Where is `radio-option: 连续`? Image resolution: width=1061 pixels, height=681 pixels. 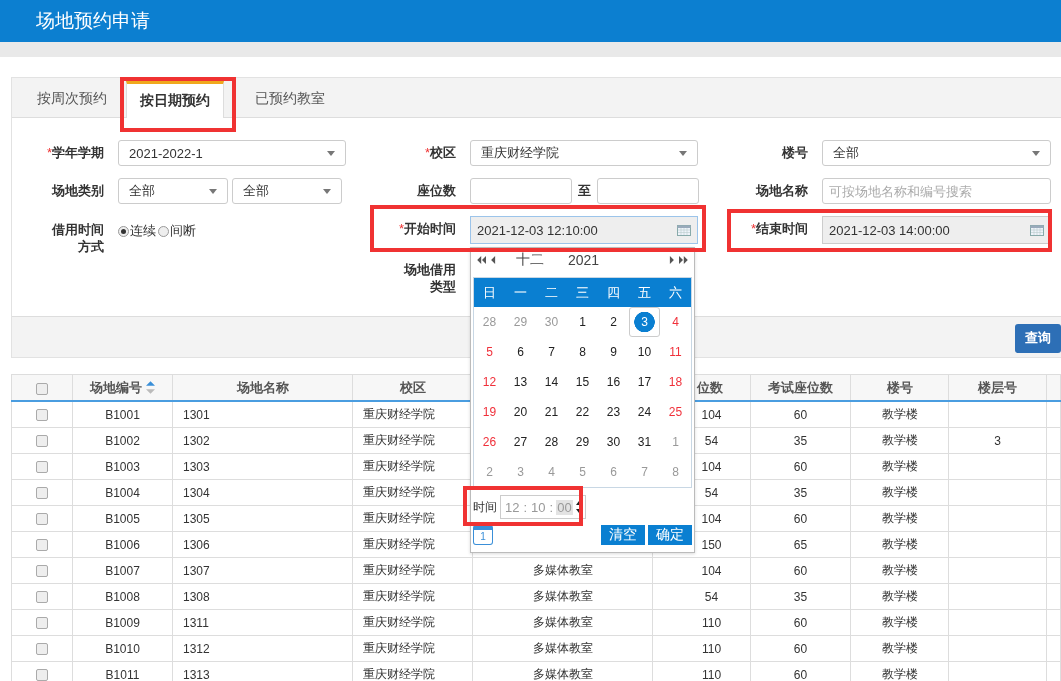
radio-option: 连续 is located at coordinates (137, 231).